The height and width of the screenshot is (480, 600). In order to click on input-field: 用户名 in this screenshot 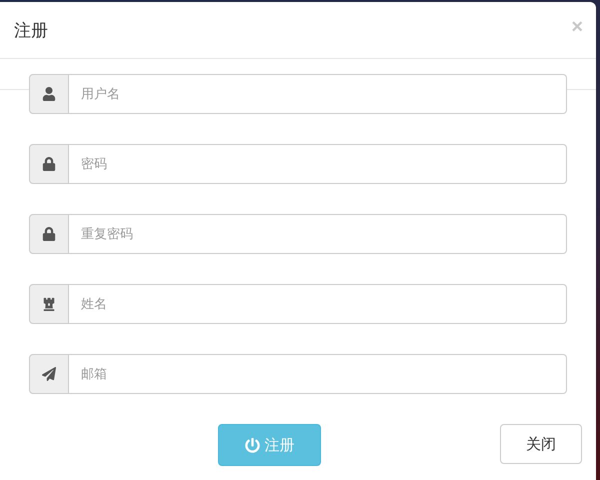, I will do `click(318, 94)`.